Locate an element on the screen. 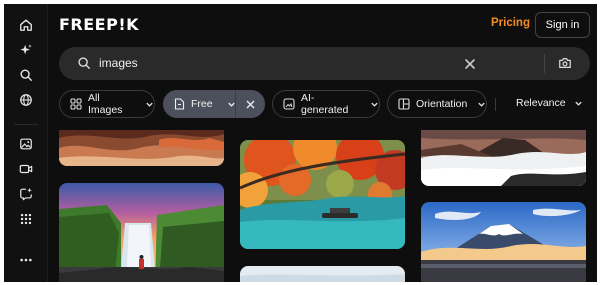 The height and width of the screenshot is (285, 600). clear-free-filter-button is located at coordinates (250, 104).